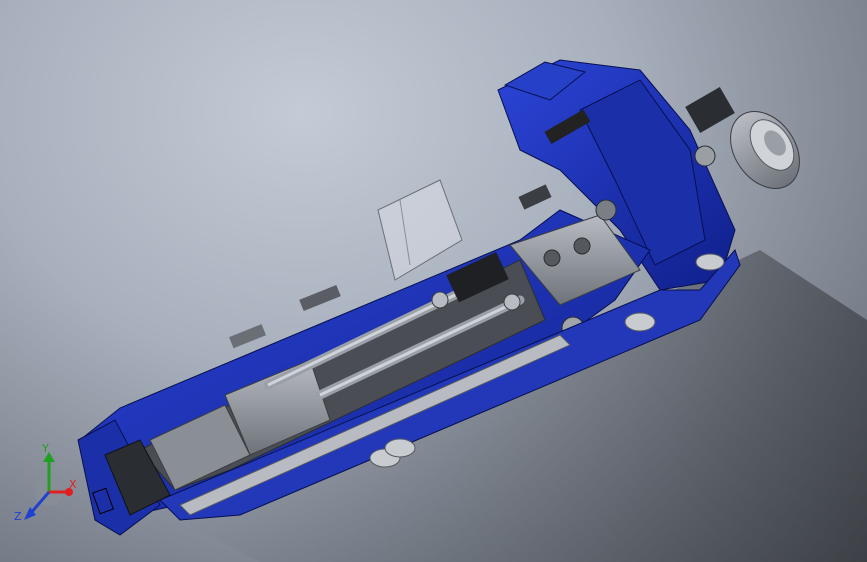  Describe the element at coordinates (420, 230) in the screenshot. I see `glass-canopy` at that location.